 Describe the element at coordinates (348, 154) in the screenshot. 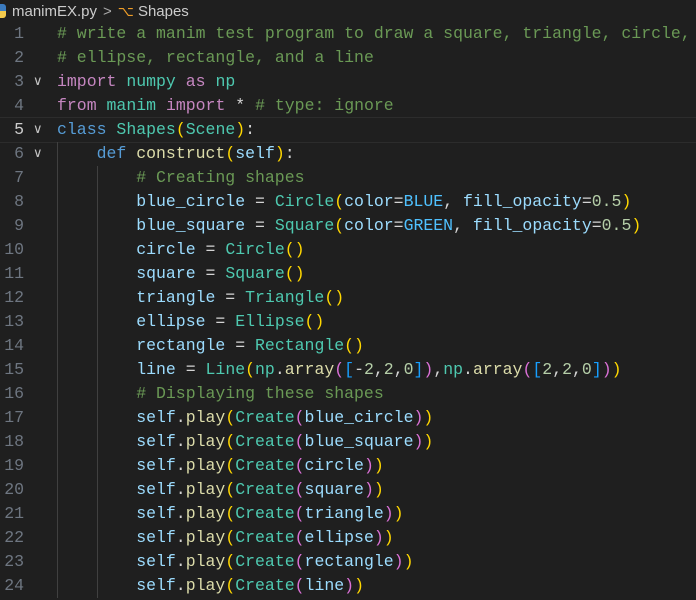

I see `code-line: 6 ∨ def construct(self):` at that location.